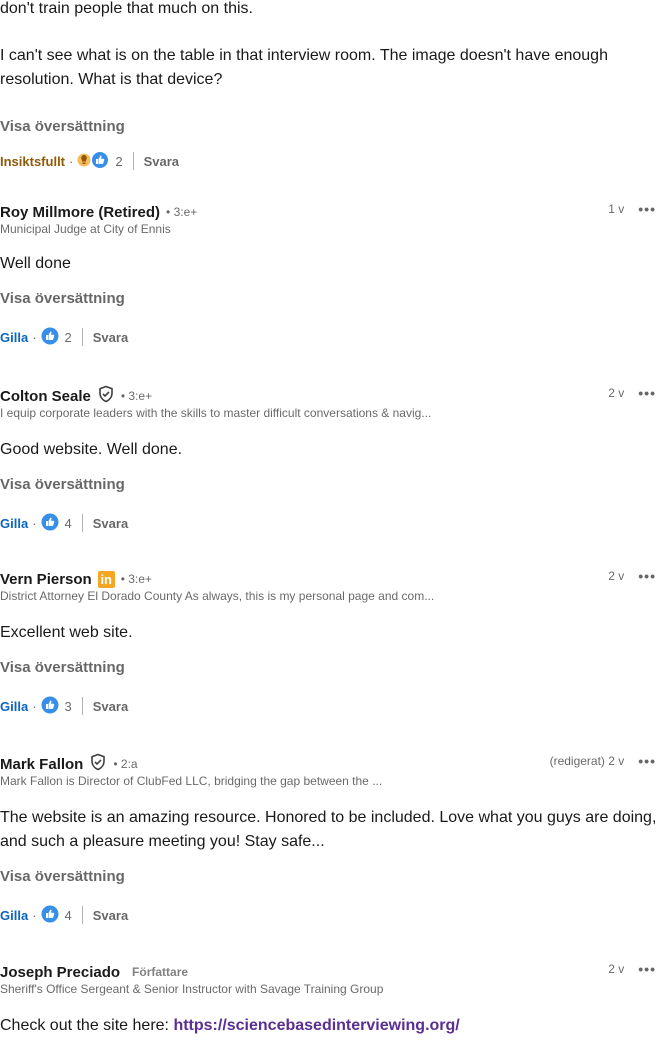 Image resolution: width=664 pixels, height=1046 pixels. What do you see at coordinates (160, 972) in the screenshot?
I see `author-badge: Författare` at bounding box center [160, 972].